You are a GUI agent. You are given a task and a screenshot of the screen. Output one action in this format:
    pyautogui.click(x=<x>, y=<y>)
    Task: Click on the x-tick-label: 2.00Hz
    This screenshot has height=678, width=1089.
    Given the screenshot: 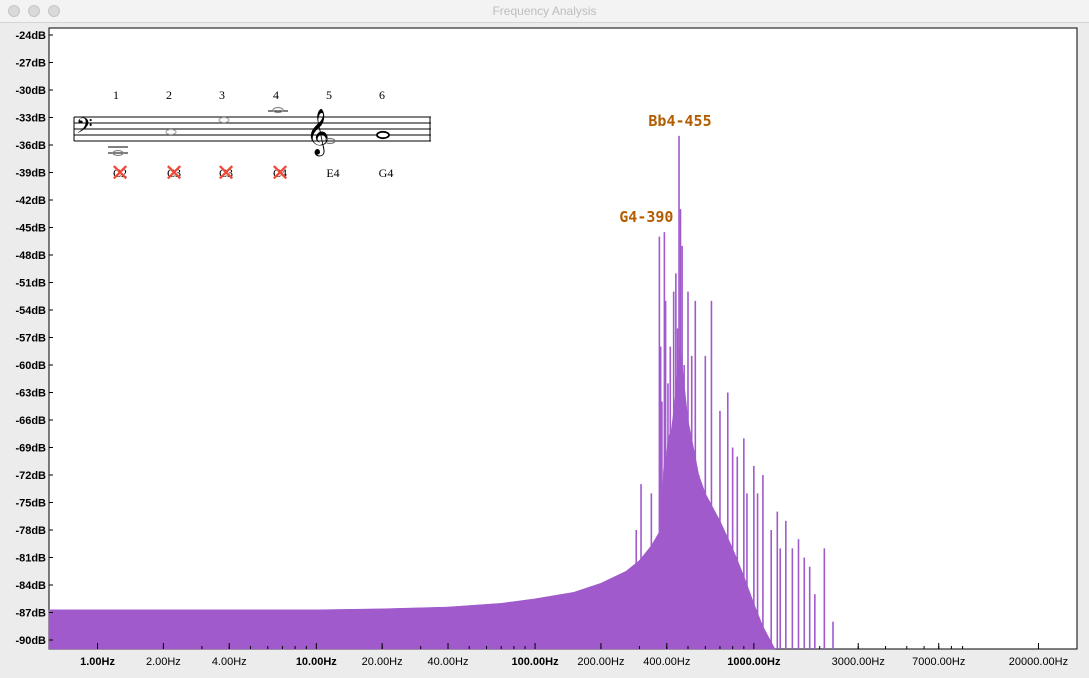 What is the action you would take?
    pyautogui.click(x=163, y=662)
    